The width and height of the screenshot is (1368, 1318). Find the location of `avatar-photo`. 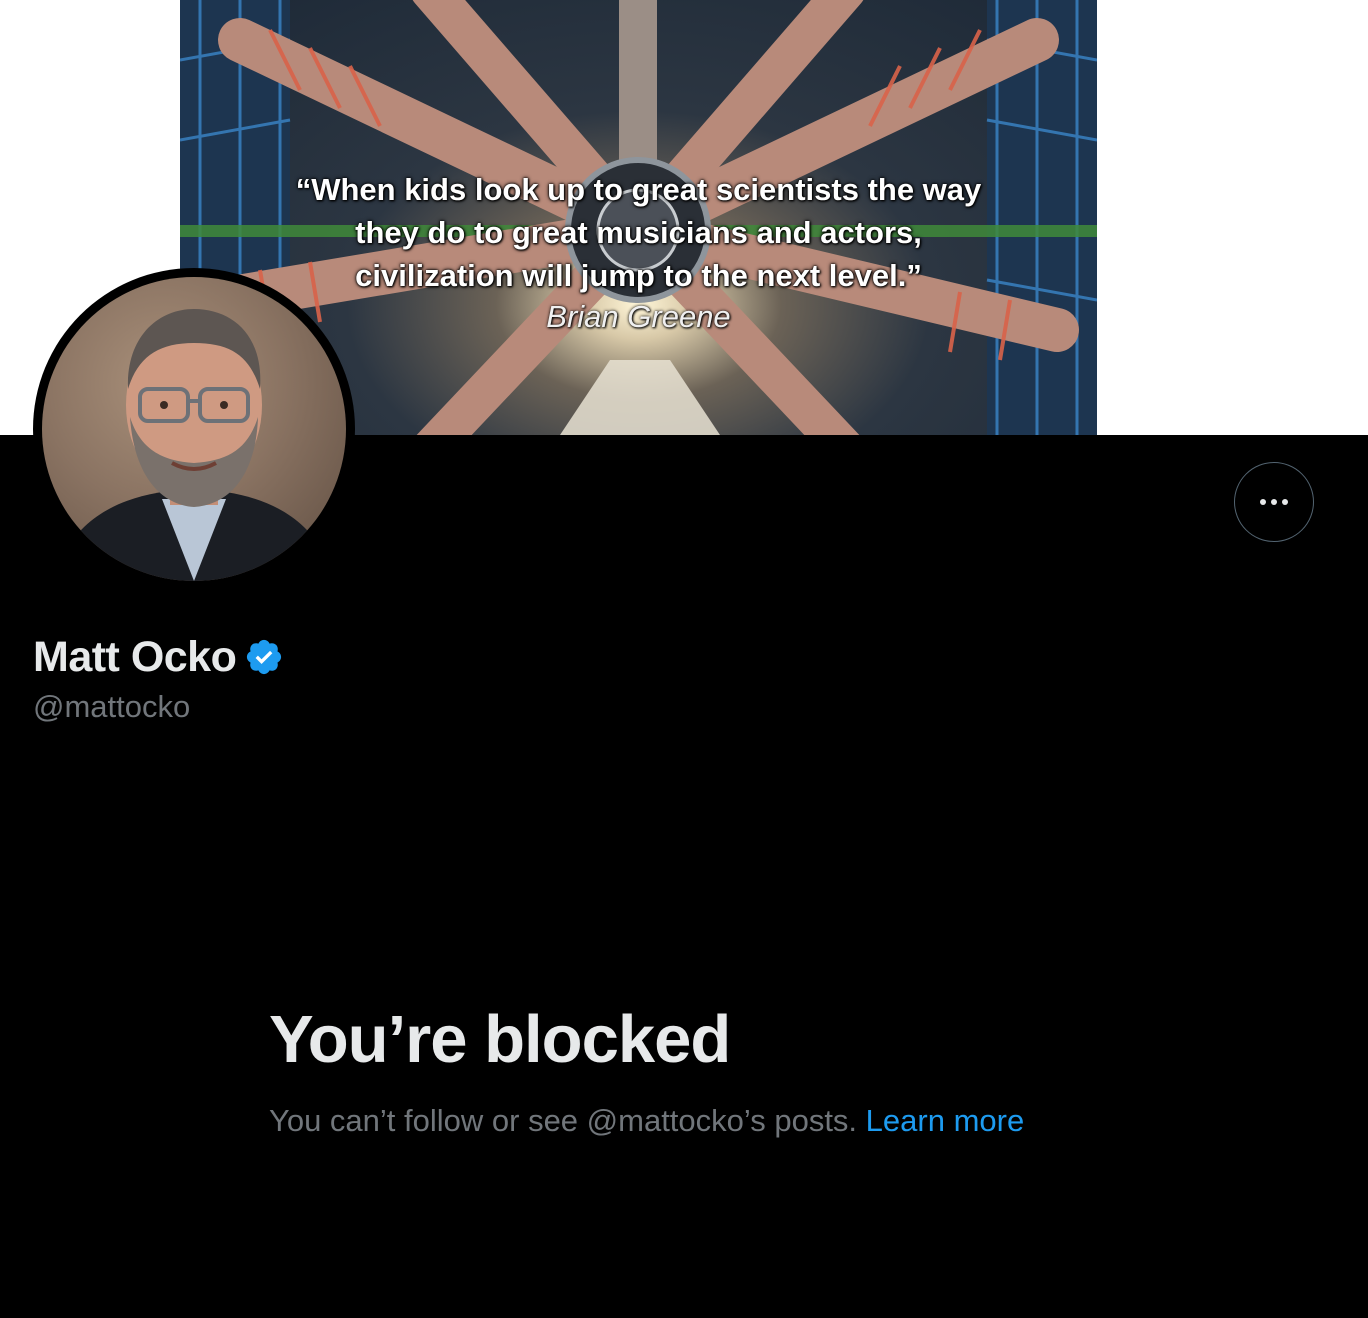

avatar-photo is located at coordinates (194, 429).